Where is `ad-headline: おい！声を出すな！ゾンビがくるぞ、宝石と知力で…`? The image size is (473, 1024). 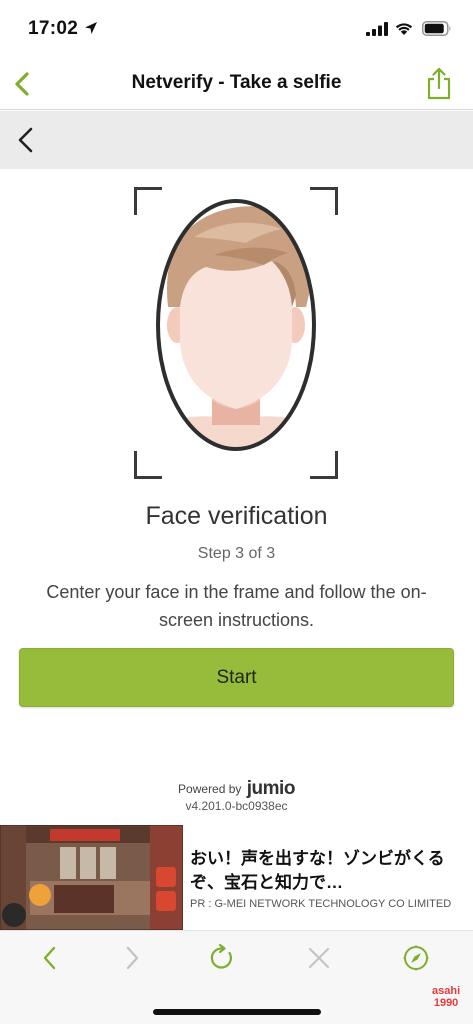 ad-headline: おい！声を出すな！ゾンビがくるぞ、宝石と知力で… is located at coordinates (327, 871).